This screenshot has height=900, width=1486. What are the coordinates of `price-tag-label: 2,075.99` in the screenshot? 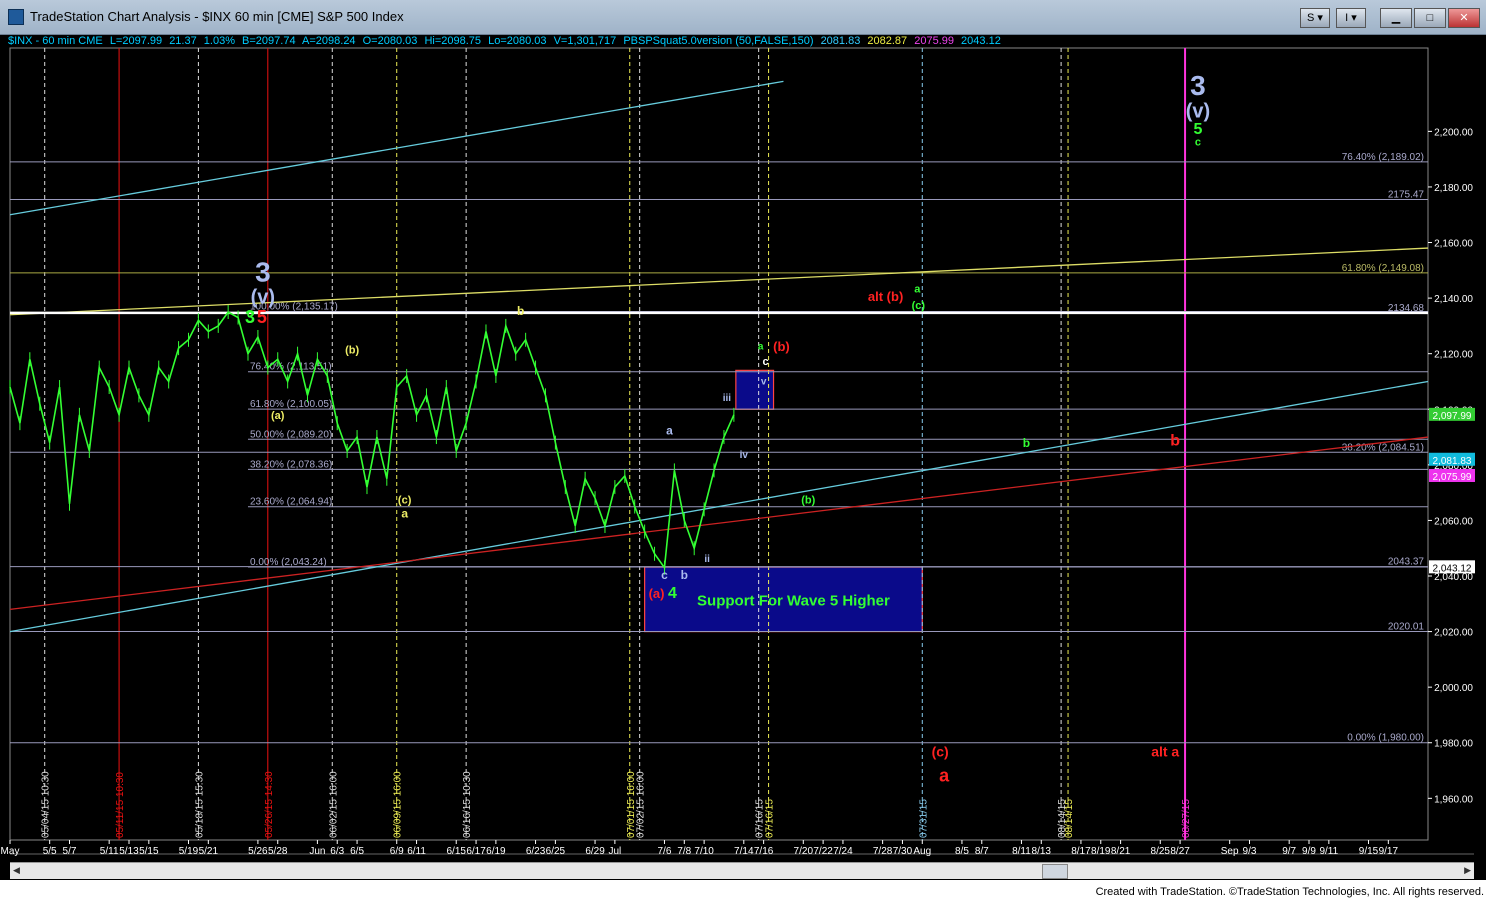 It's located at (1452, 477).